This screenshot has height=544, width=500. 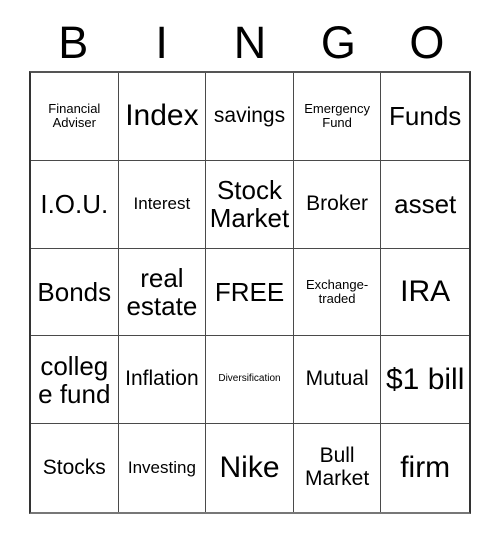 I want to click on bingo-cell: Nike, so click(x=250, y=468).